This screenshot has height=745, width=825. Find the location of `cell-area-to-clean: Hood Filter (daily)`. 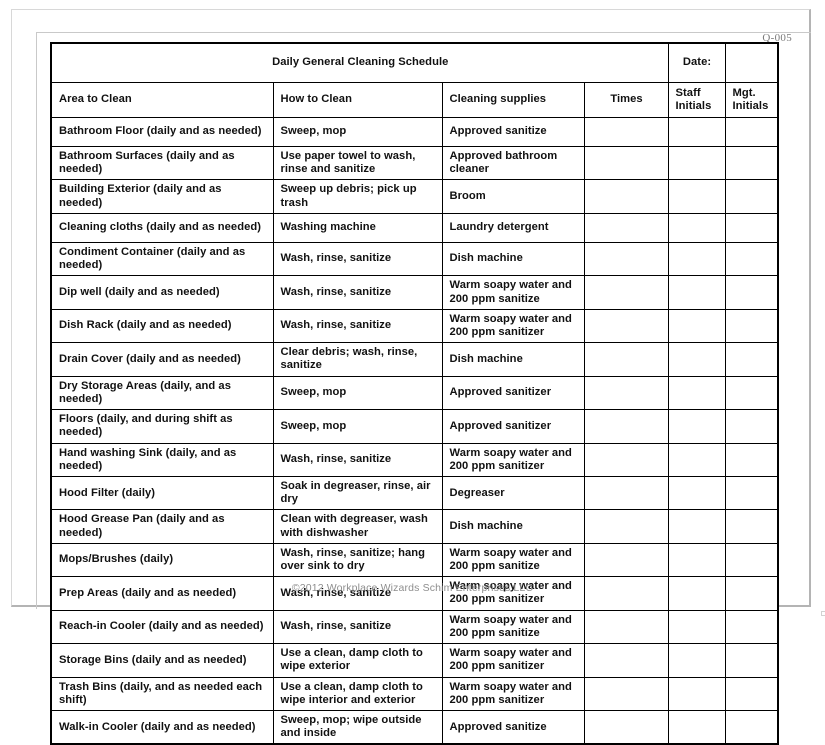

cell-area-to-clean: Hood Filter (daily) is located at coordinates (162, 493).